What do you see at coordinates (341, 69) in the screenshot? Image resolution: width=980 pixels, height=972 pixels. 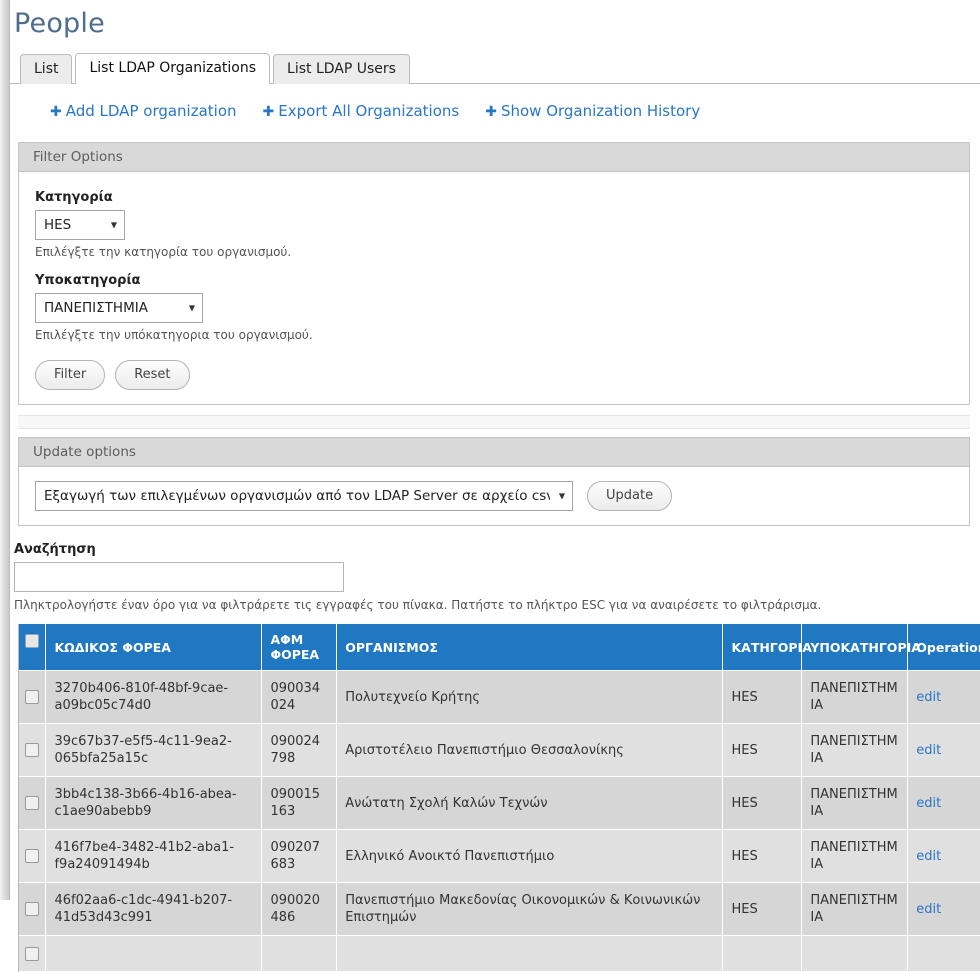 I see `tab-list-ldap-users: List LDAP Users` at bounding box center [341, 69].